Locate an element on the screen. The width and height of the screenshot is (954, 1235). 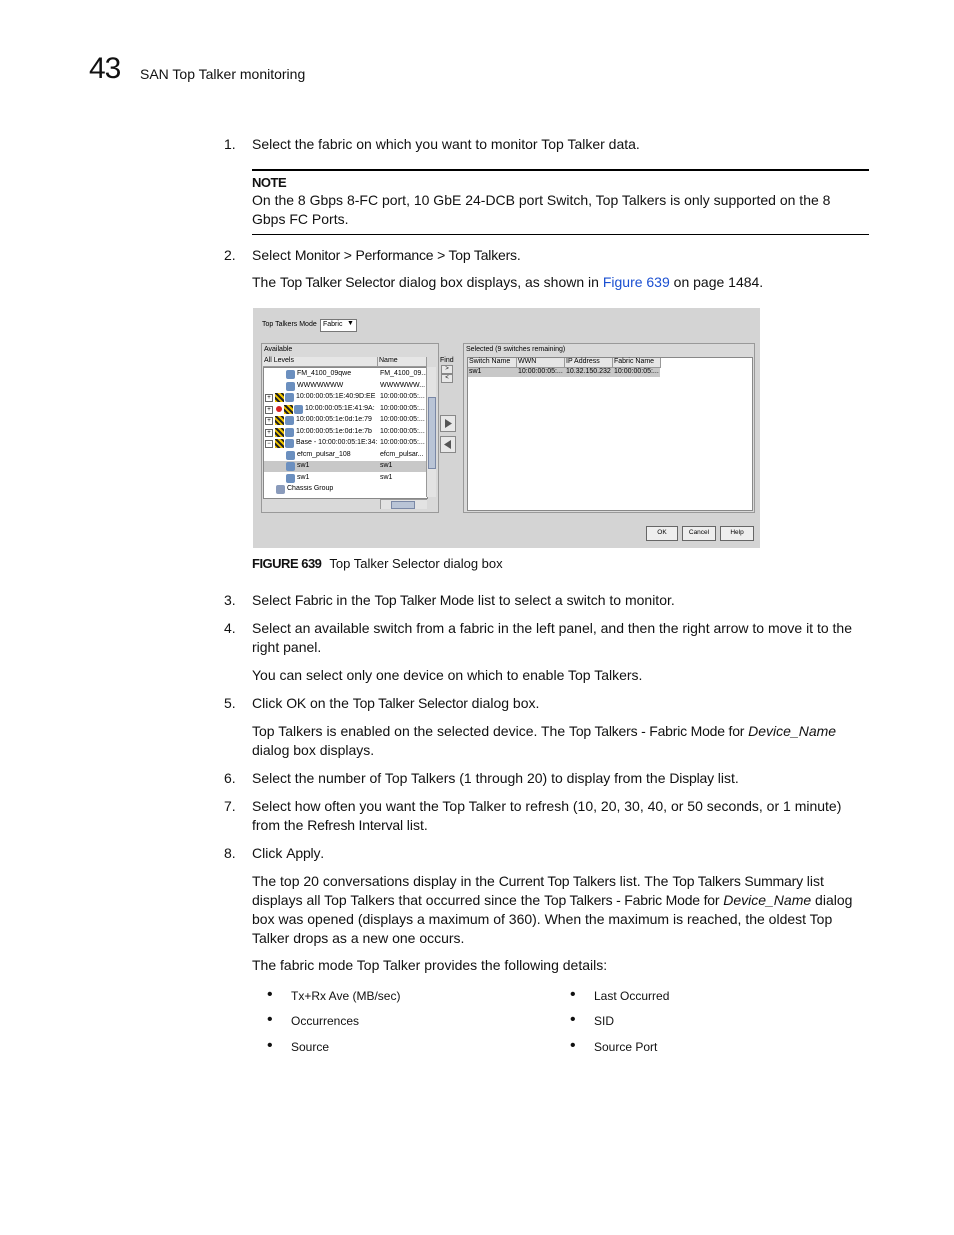
tree-label: 10:00:00:05:1E:41:9A: is located at coordinates (340, 408).